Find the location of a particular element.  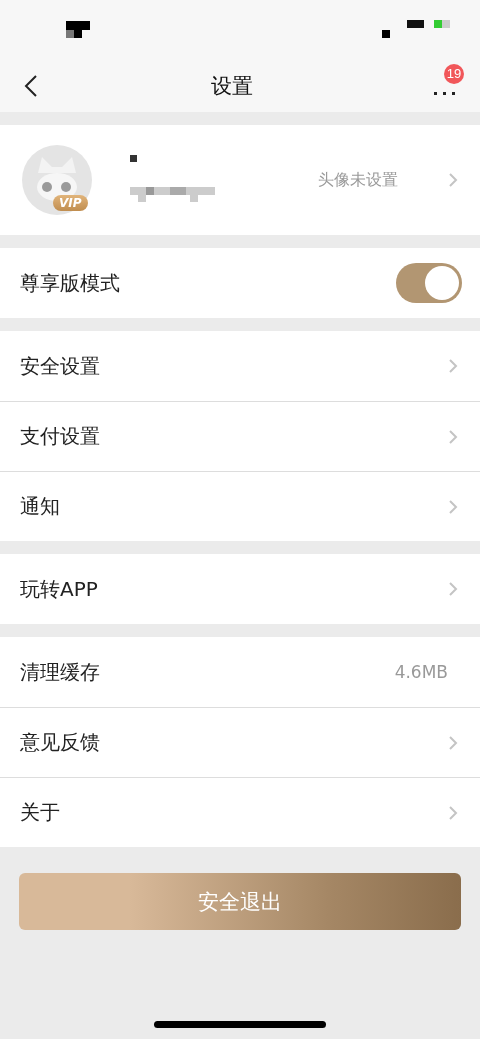

row-label: 关于 is located at coordinates (40, 812).